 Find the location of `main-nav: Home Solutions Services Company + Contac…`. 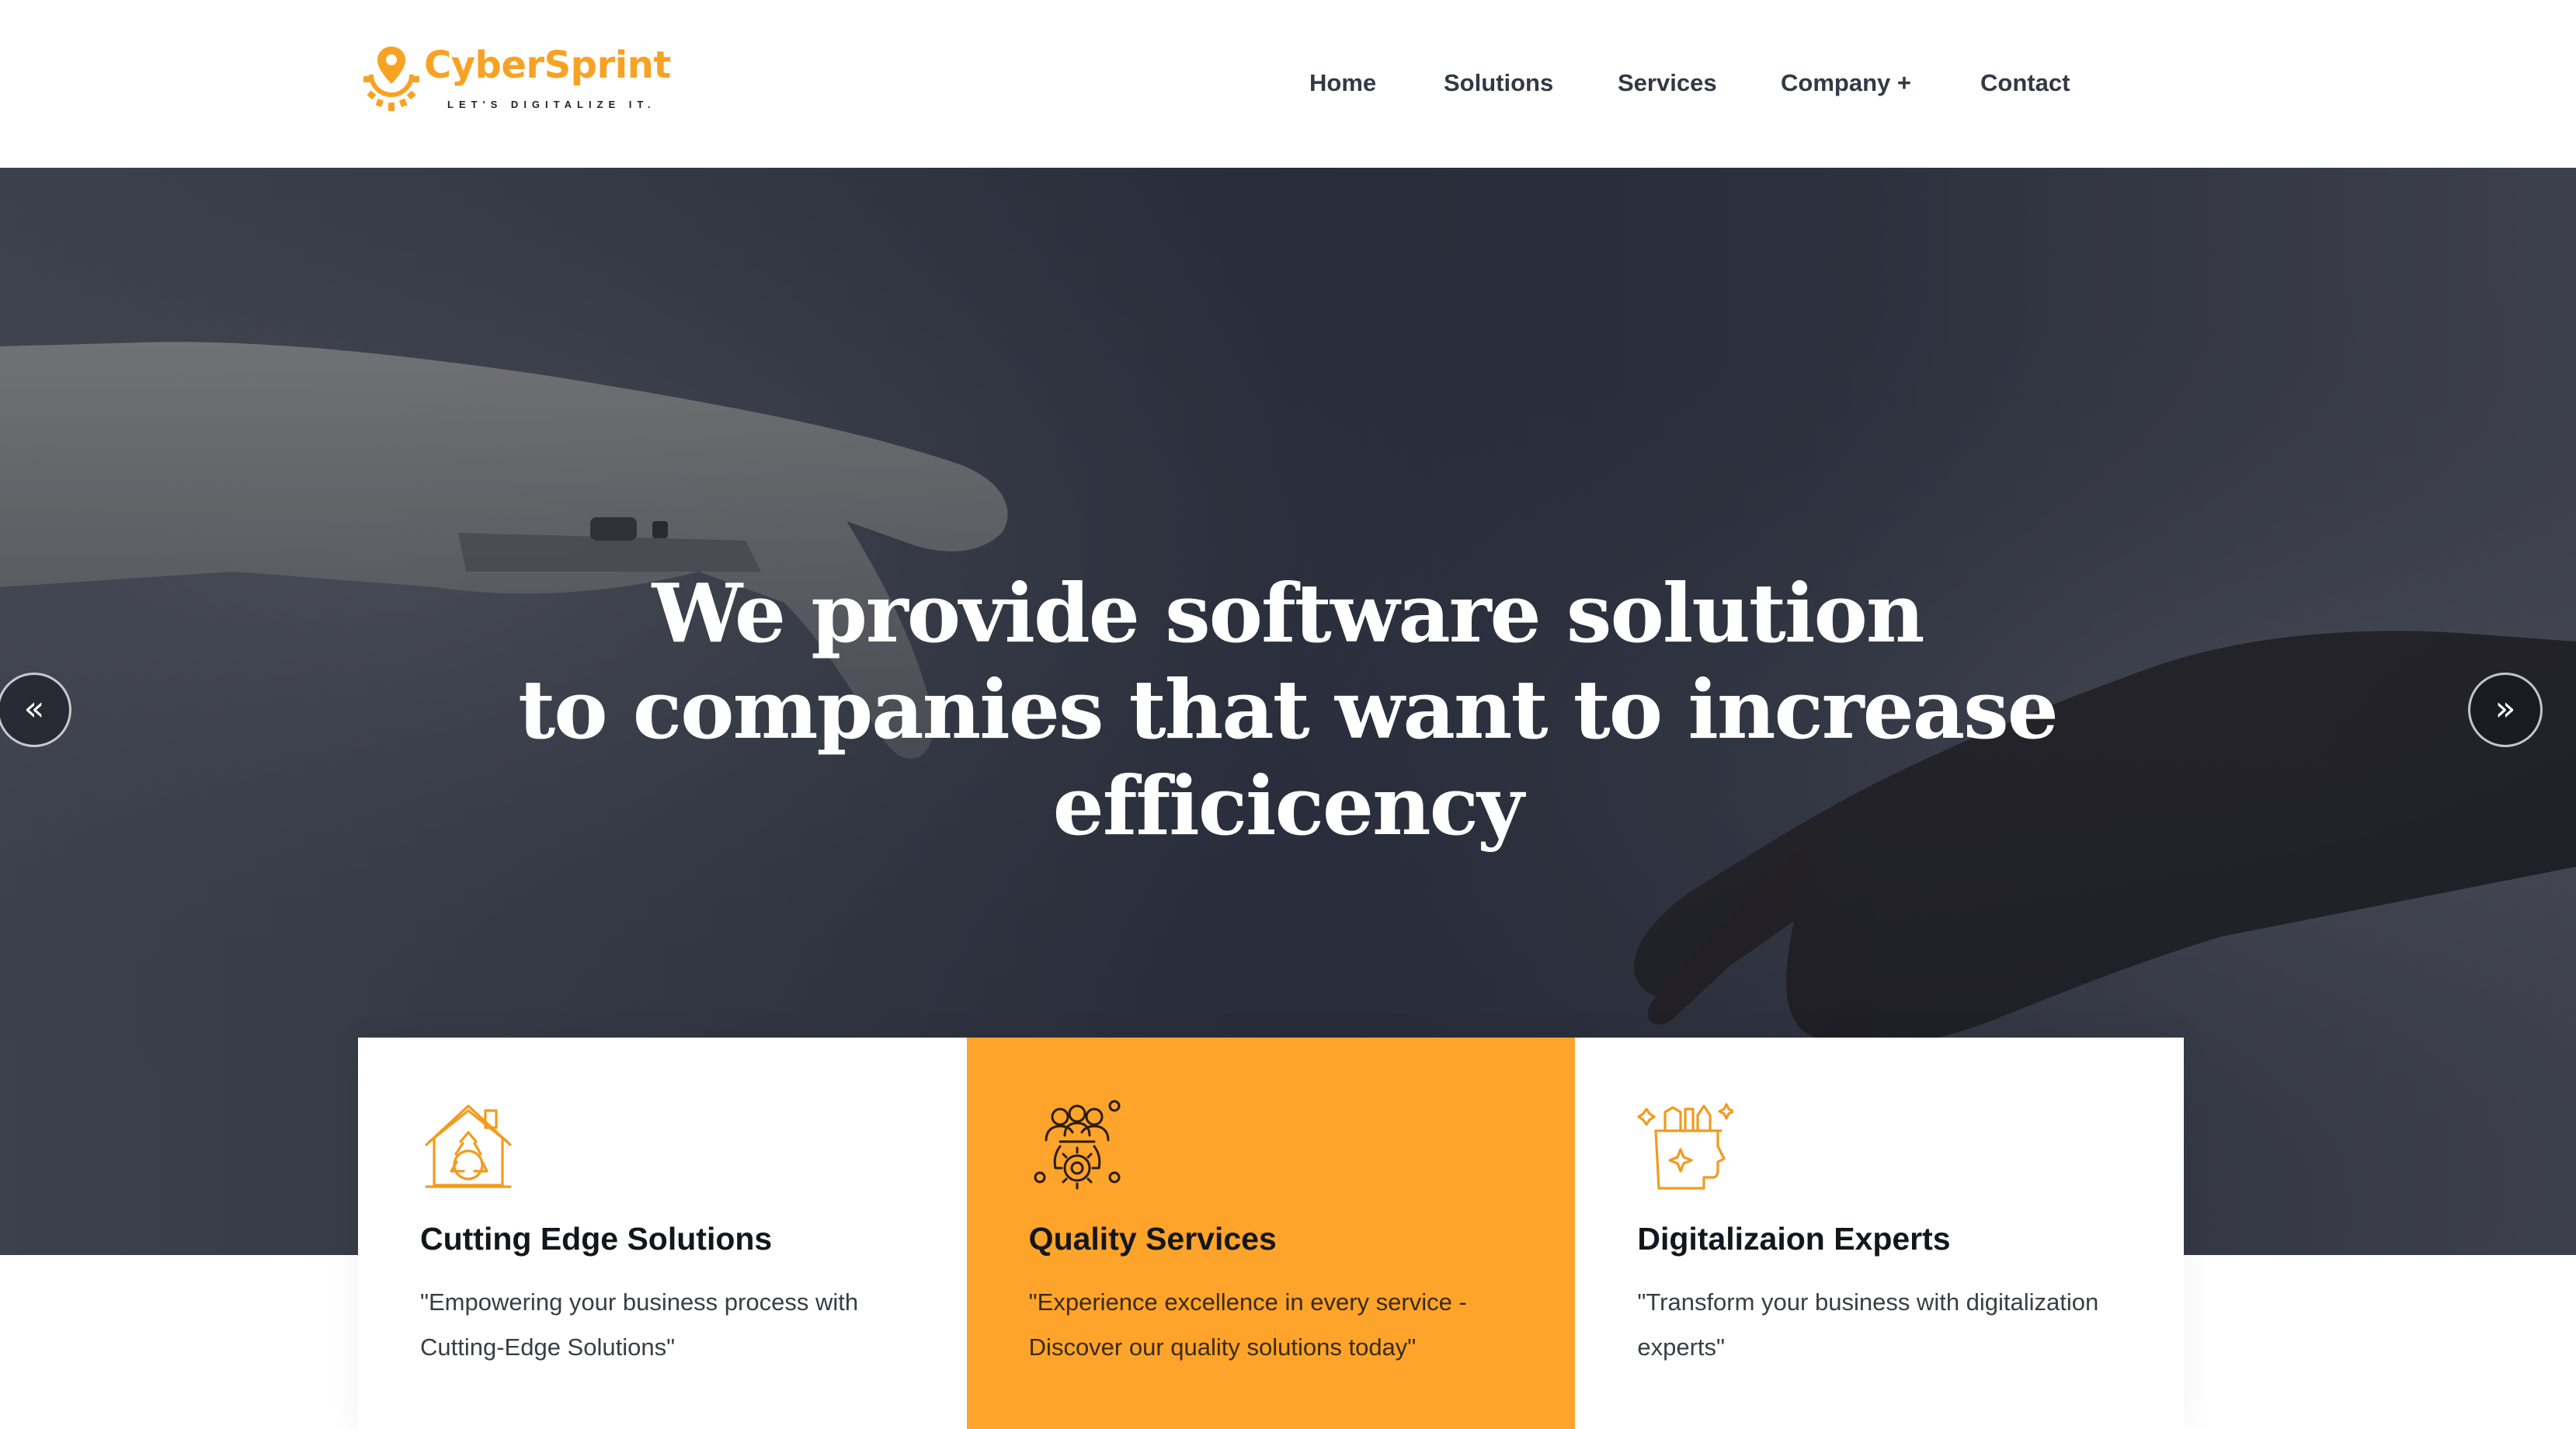

main-nav: Home Solutions Services Company + Contac… is located at coordinates (1288, 83).